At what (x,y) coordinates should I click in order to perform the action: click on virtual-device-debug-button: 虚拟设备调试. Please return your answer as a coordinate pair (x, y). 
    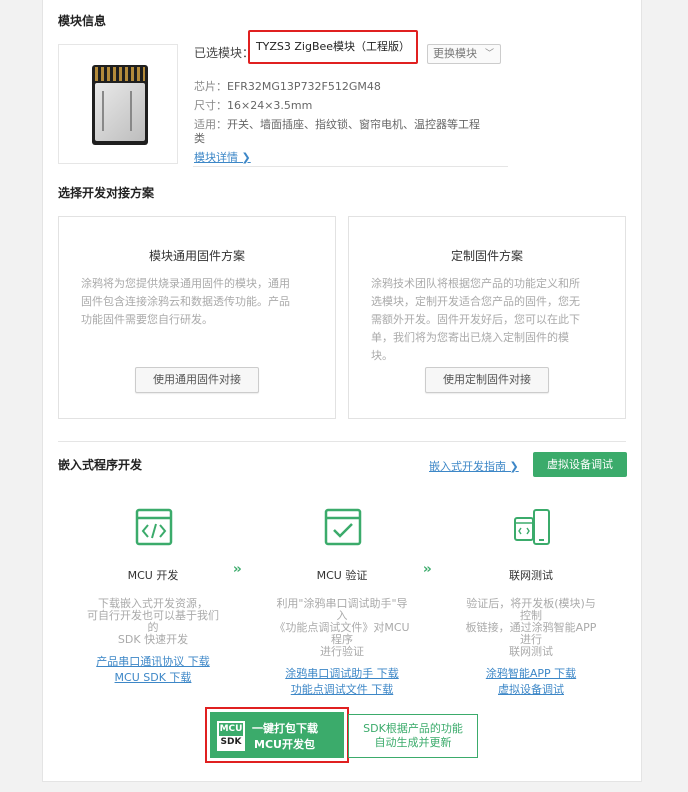
    Looking at the image, I should click on (580, 464).